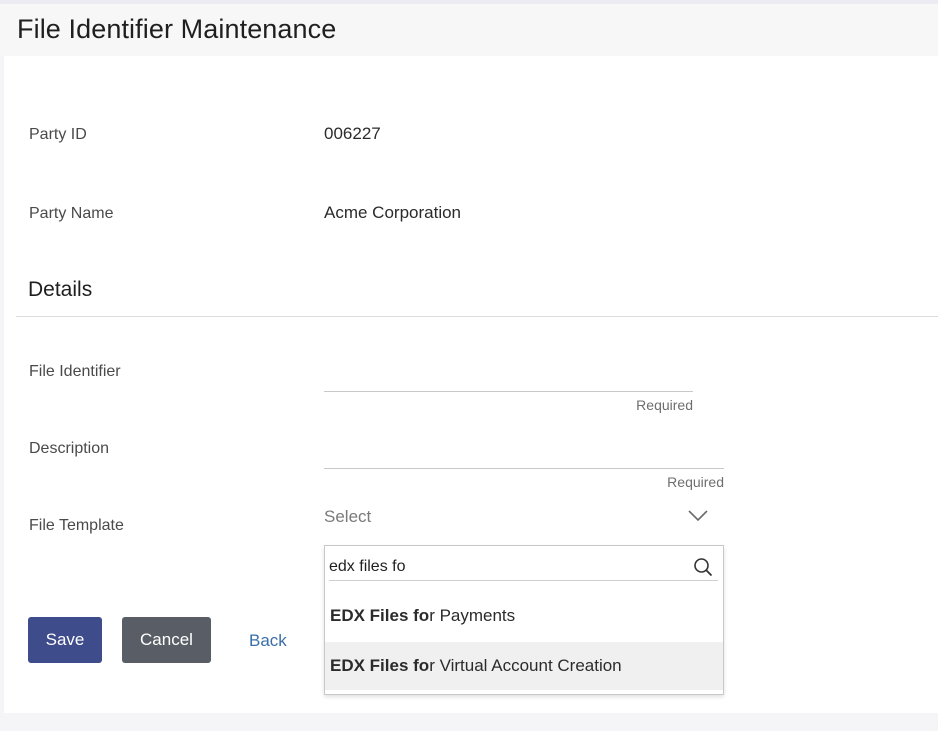  I want to click on dropdown-search-input, so click(504, 567).